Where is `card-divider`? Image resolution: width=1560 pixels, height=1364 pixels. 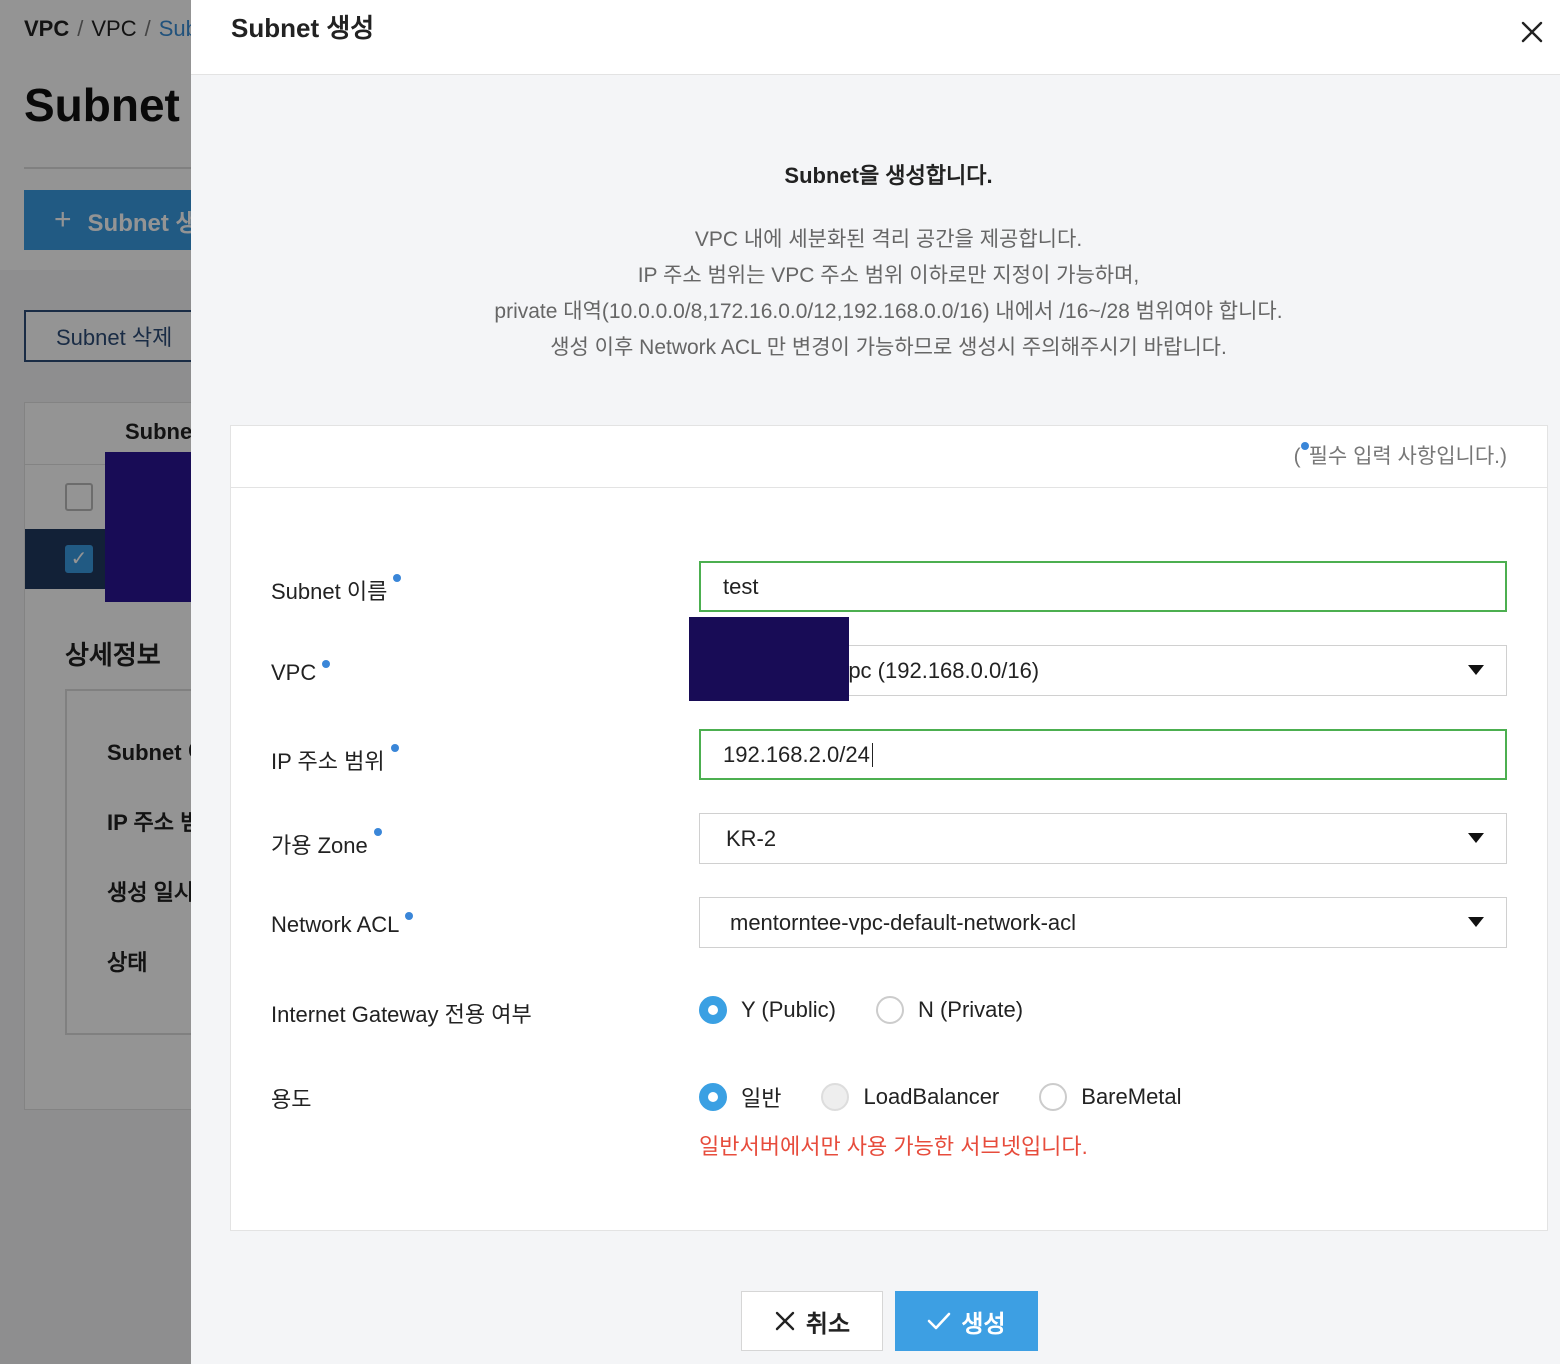 card-divider is located at coordinates (889, 487).